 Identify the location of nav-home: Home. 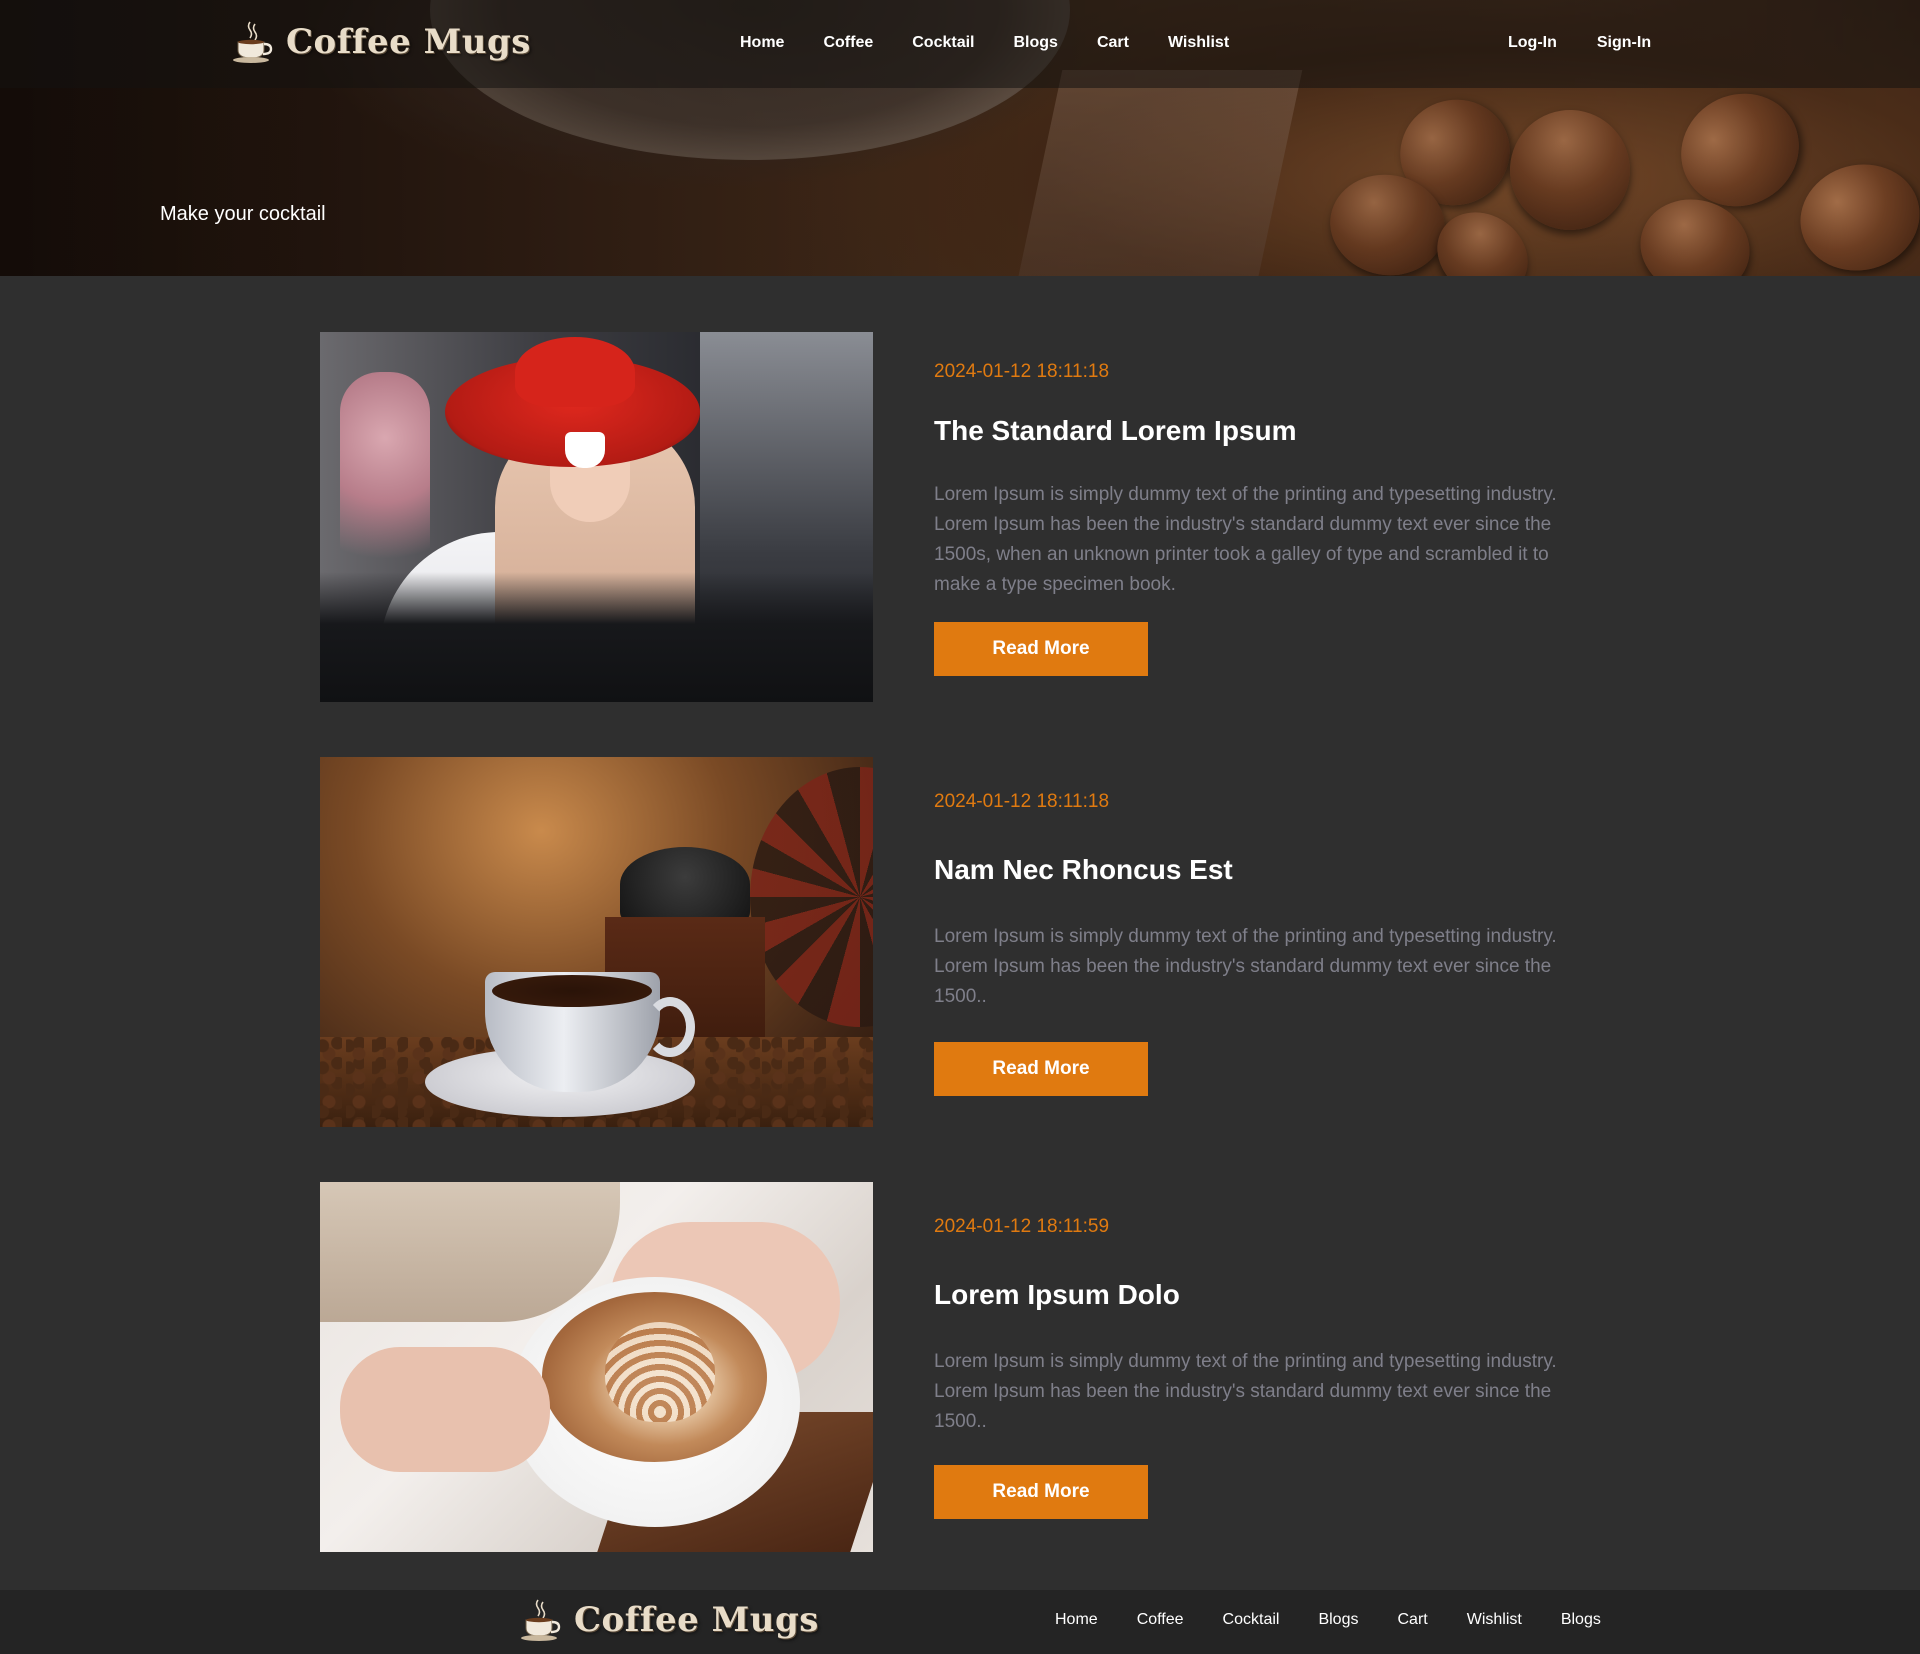
(762, 43).